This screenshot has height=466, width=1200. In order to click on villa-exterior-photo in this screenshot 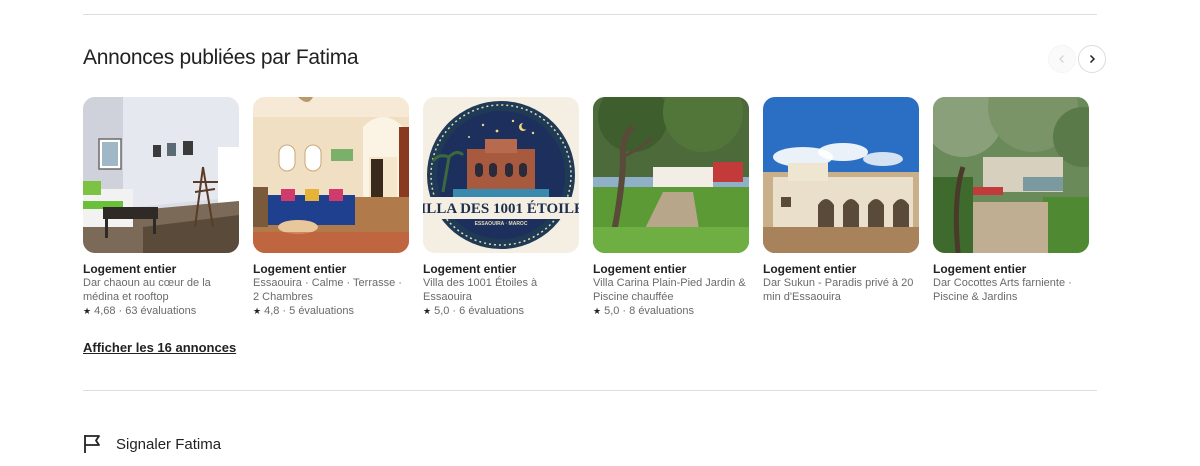, I will do `click(841, 175)`.